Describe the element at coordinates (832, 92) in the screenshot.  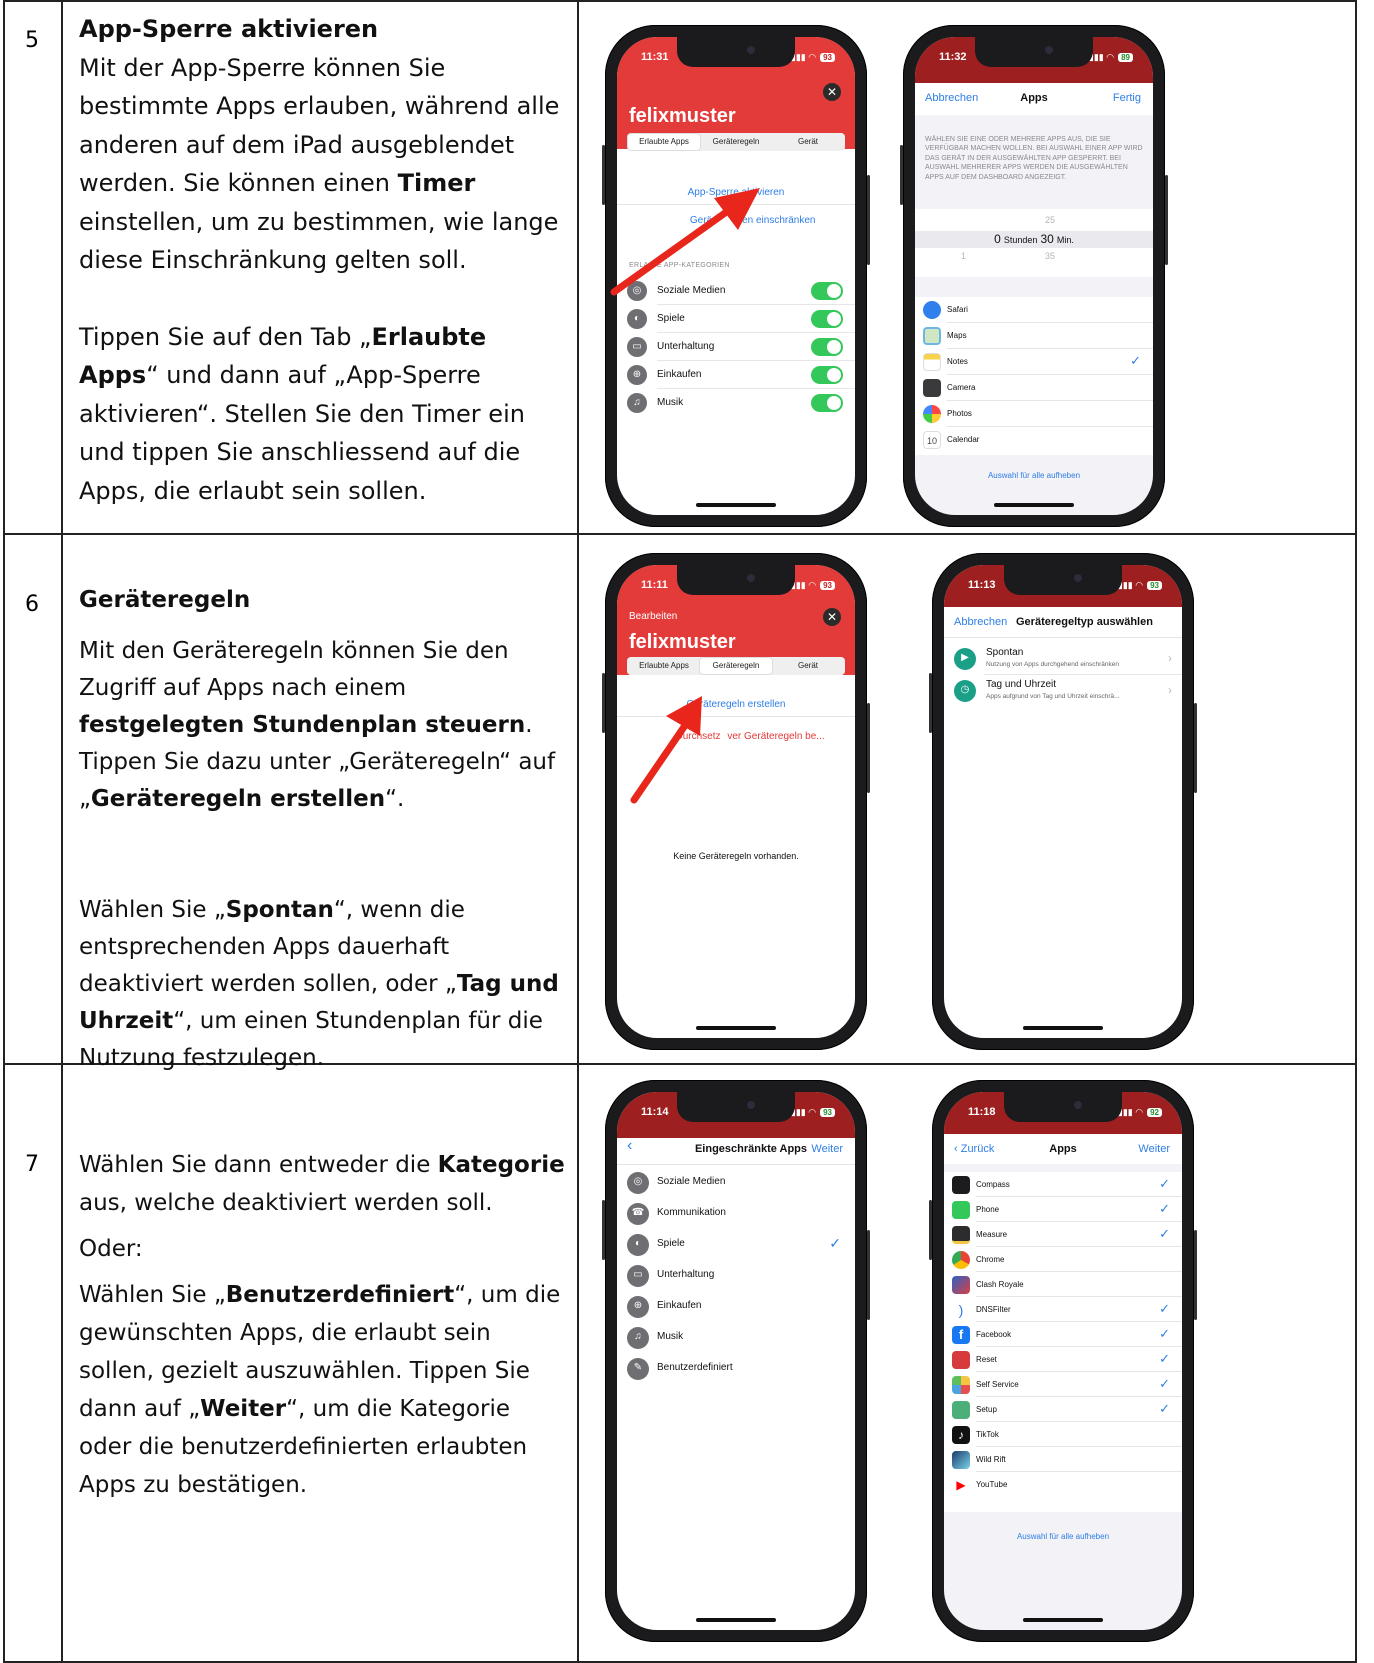
I see `close-icon: ✕` at that location.